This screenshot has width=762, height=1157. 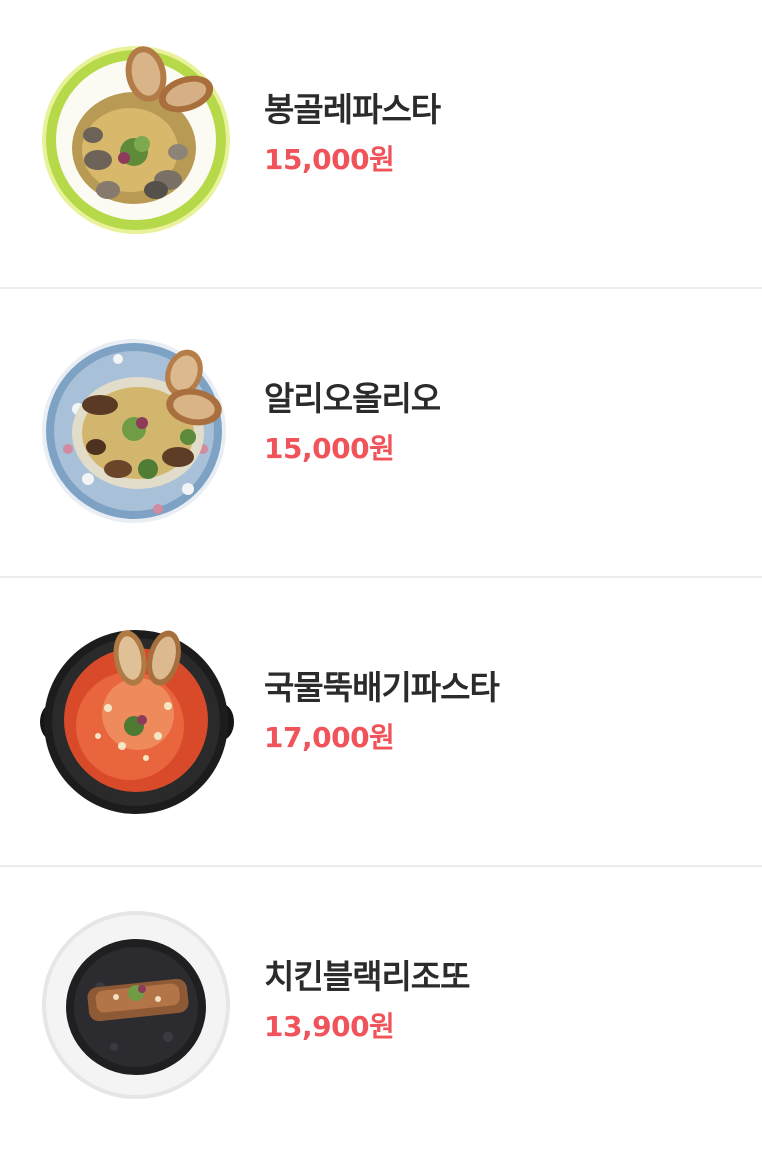 I want to click on menu-item-price: 13,900원, so click(x=329, y=1026).